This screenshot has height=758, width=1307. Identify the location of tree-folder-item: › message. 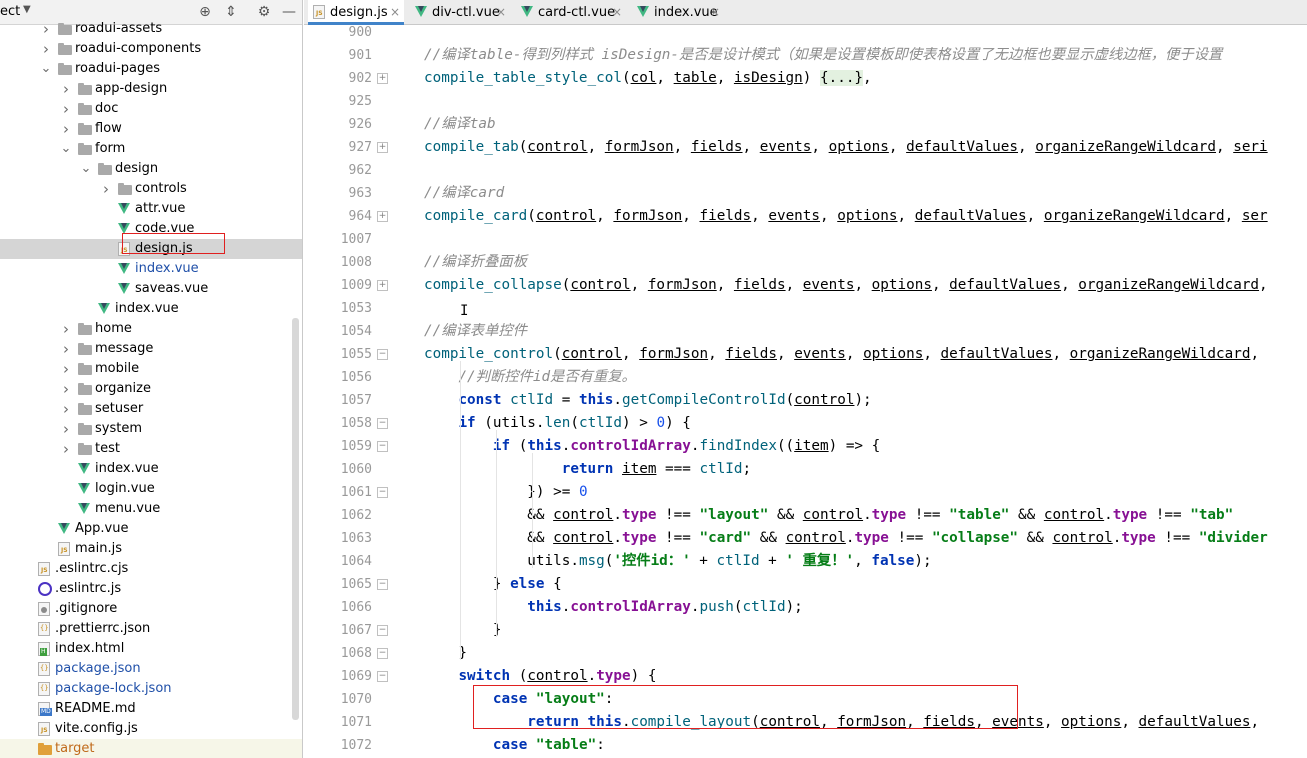
(151, 349).